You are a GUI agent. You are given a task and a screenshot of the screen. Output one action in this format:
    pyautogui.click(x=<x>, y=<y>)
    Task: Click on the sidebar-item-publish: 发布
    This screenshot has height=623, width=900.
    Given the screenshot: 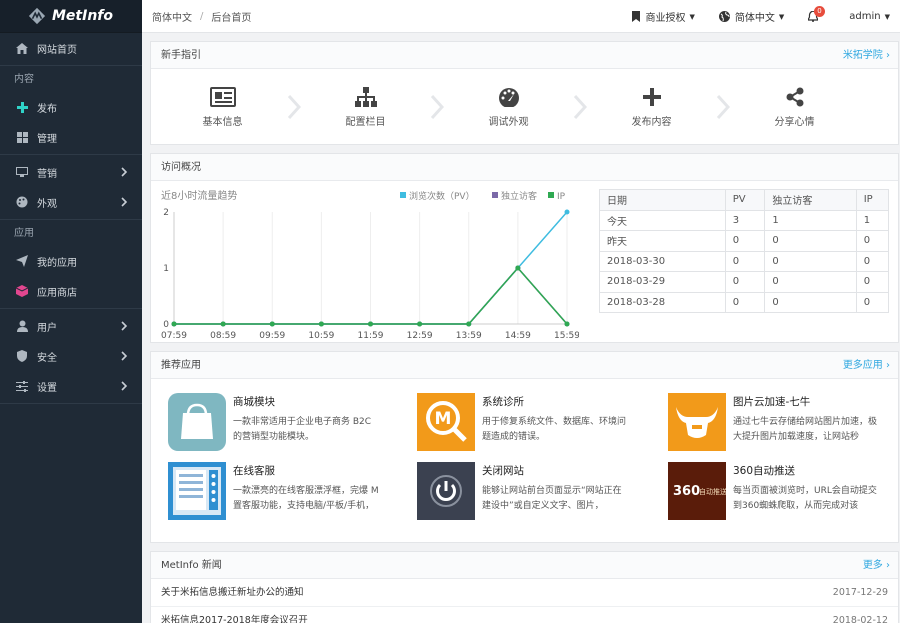 What is the action you would take?
    pyautogui.click(x=71, y=107)
    